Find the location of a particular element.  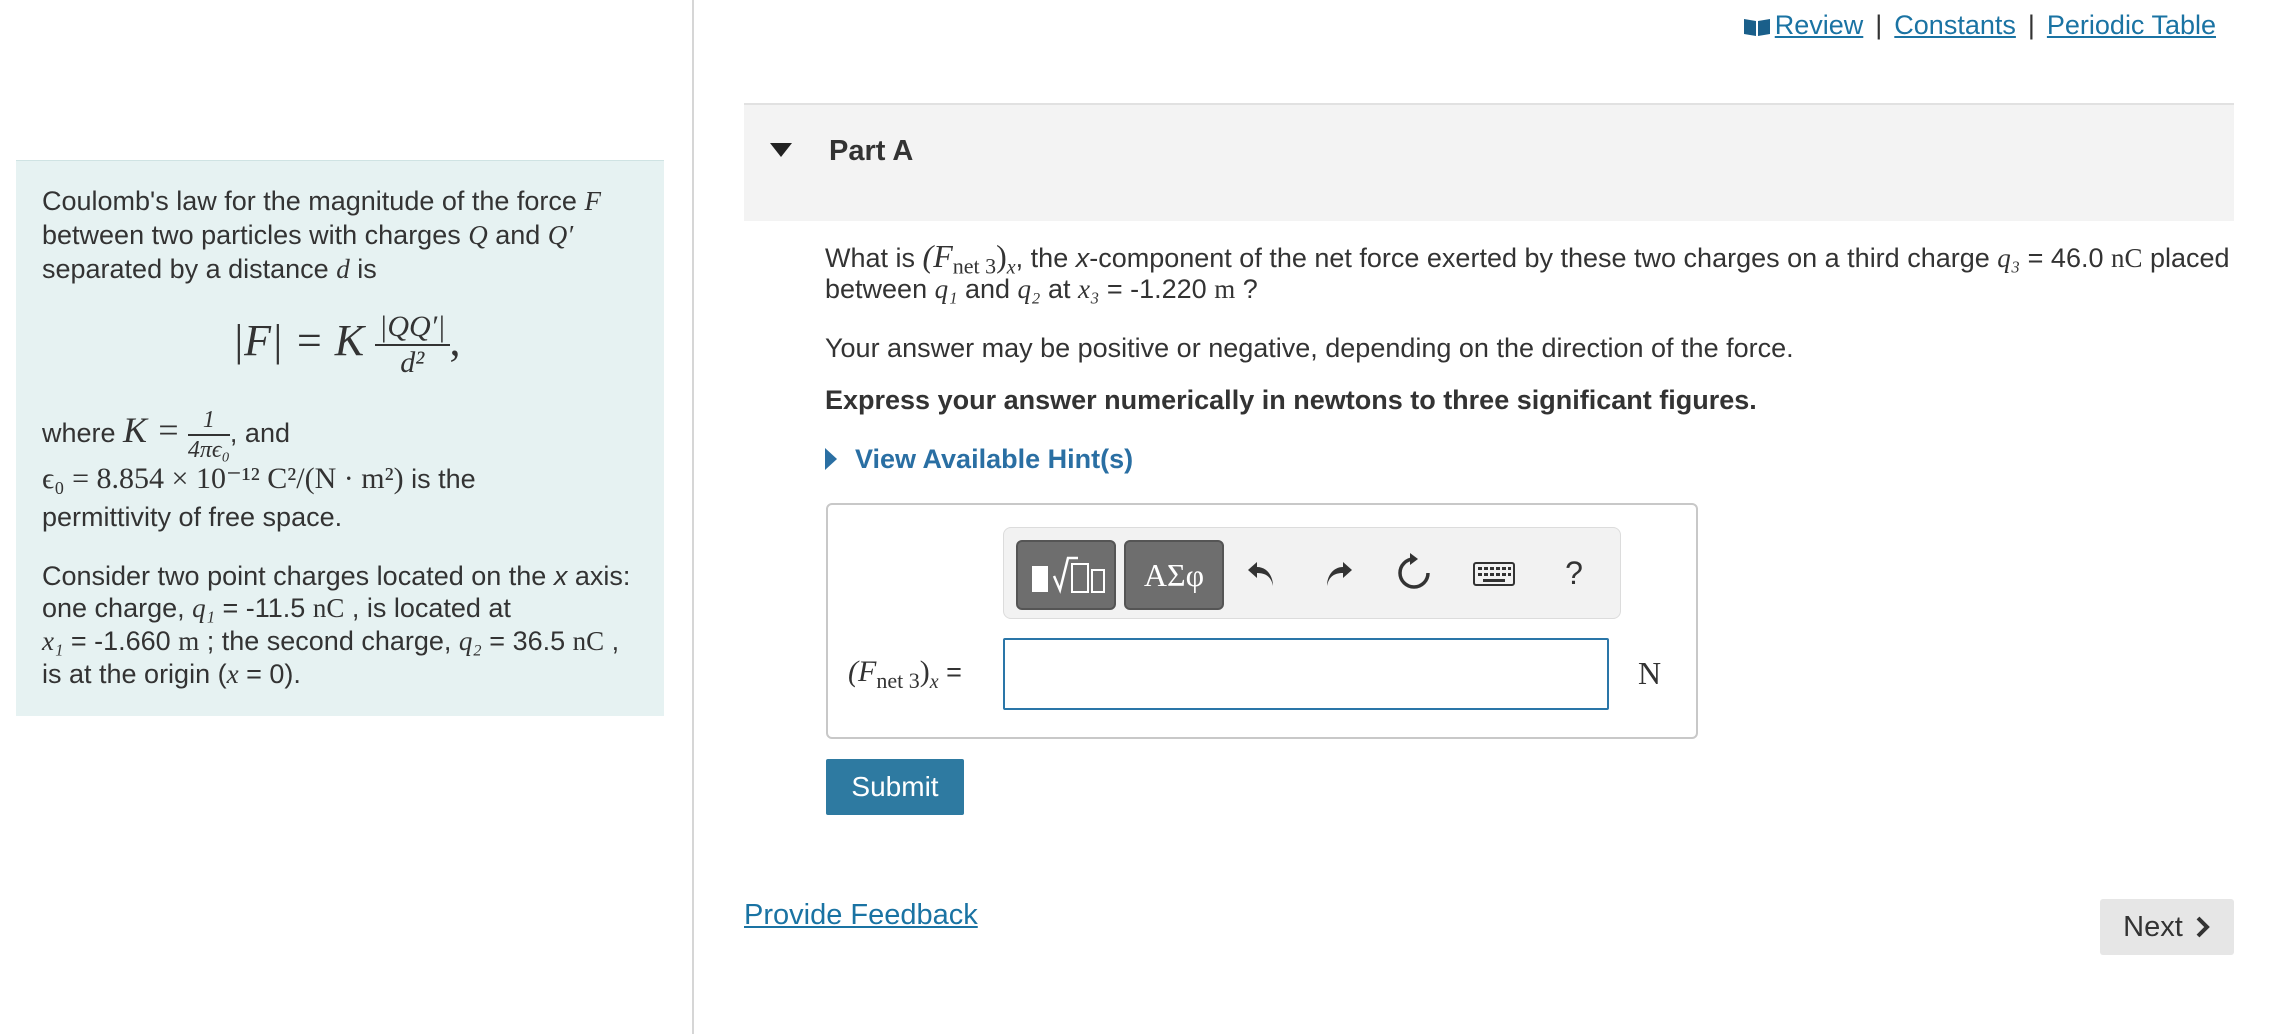

law-lhs: |F| = K is located at coordinates (298, 341).